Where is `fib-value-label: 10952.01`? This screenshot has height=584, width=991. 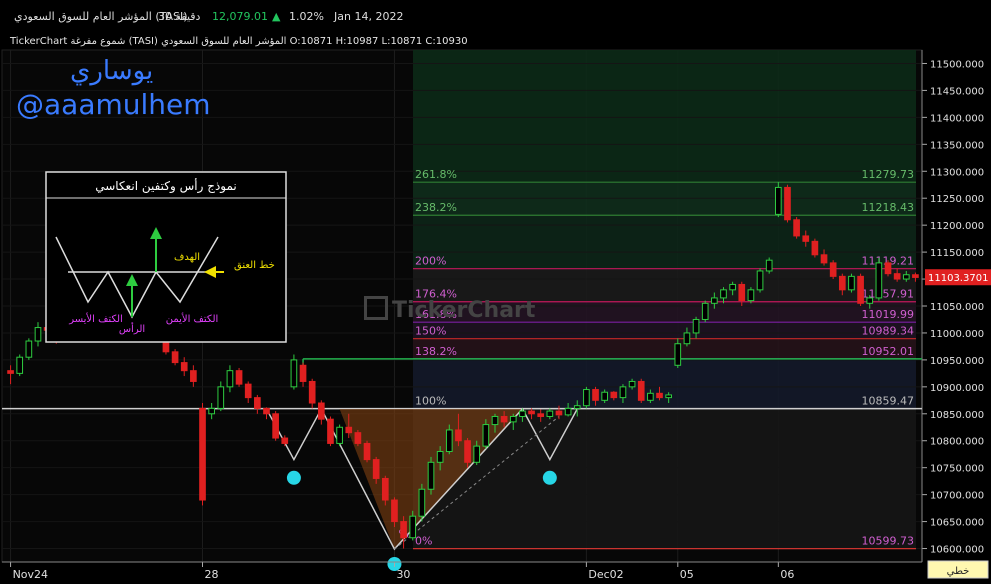
fib-value-label: 10952.01 is located at coordinates (888, 351).